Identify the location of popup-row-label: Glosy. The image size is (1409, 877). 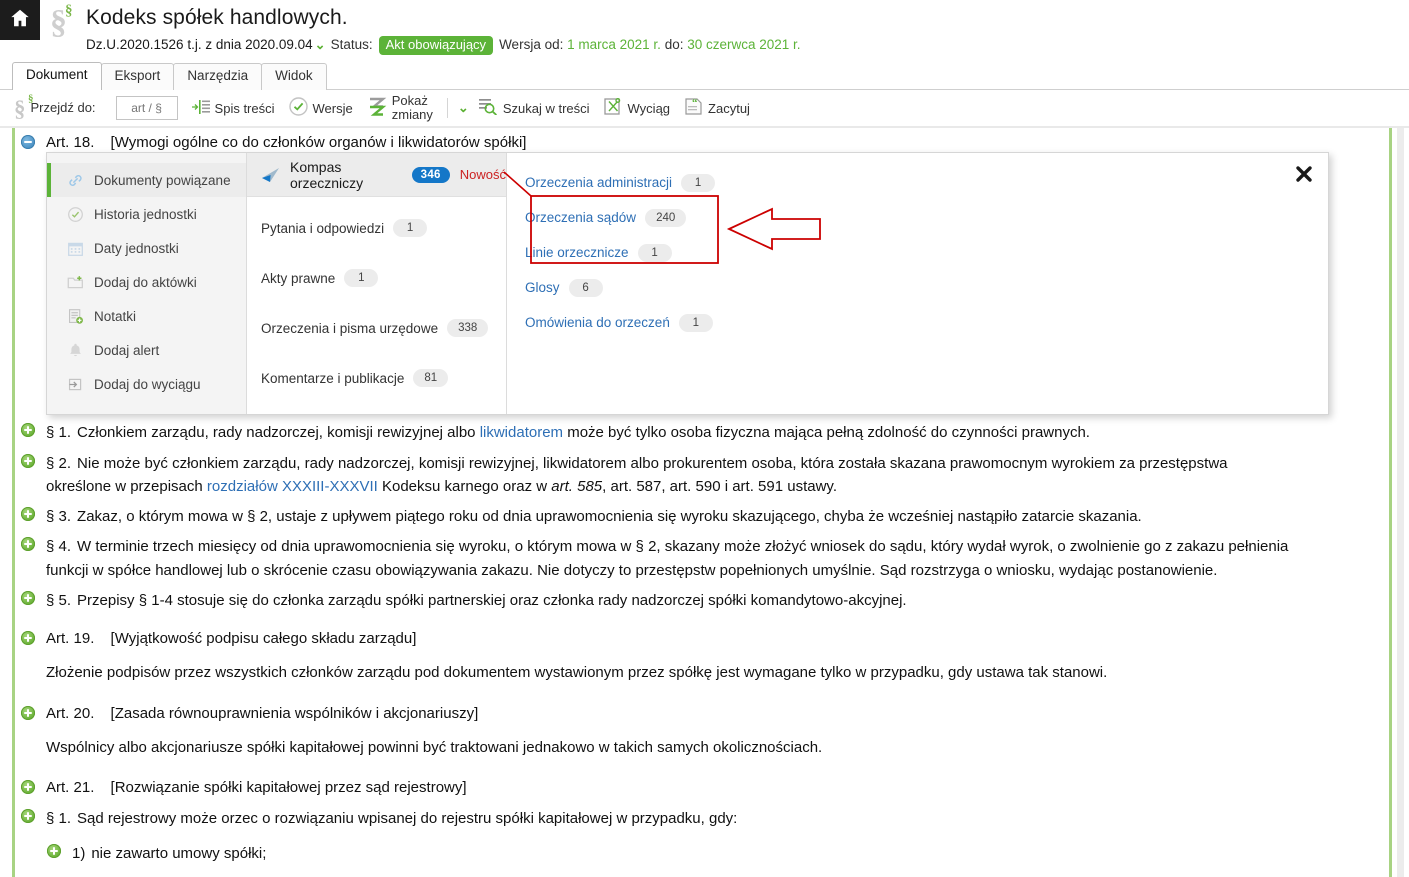
(542, 287).